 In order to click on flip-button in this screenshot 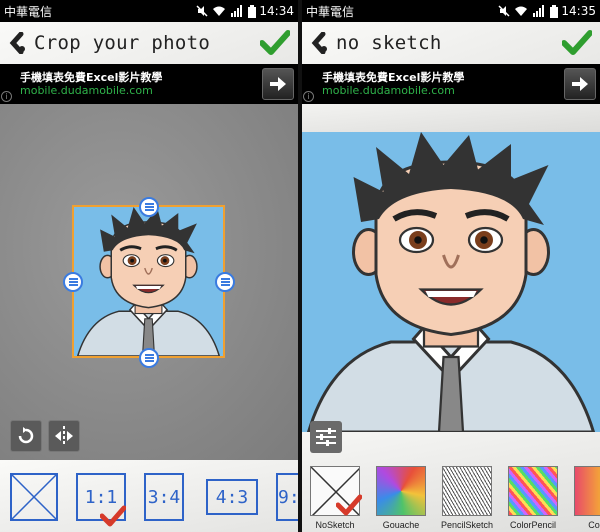, I will do `click(64, 436)`.